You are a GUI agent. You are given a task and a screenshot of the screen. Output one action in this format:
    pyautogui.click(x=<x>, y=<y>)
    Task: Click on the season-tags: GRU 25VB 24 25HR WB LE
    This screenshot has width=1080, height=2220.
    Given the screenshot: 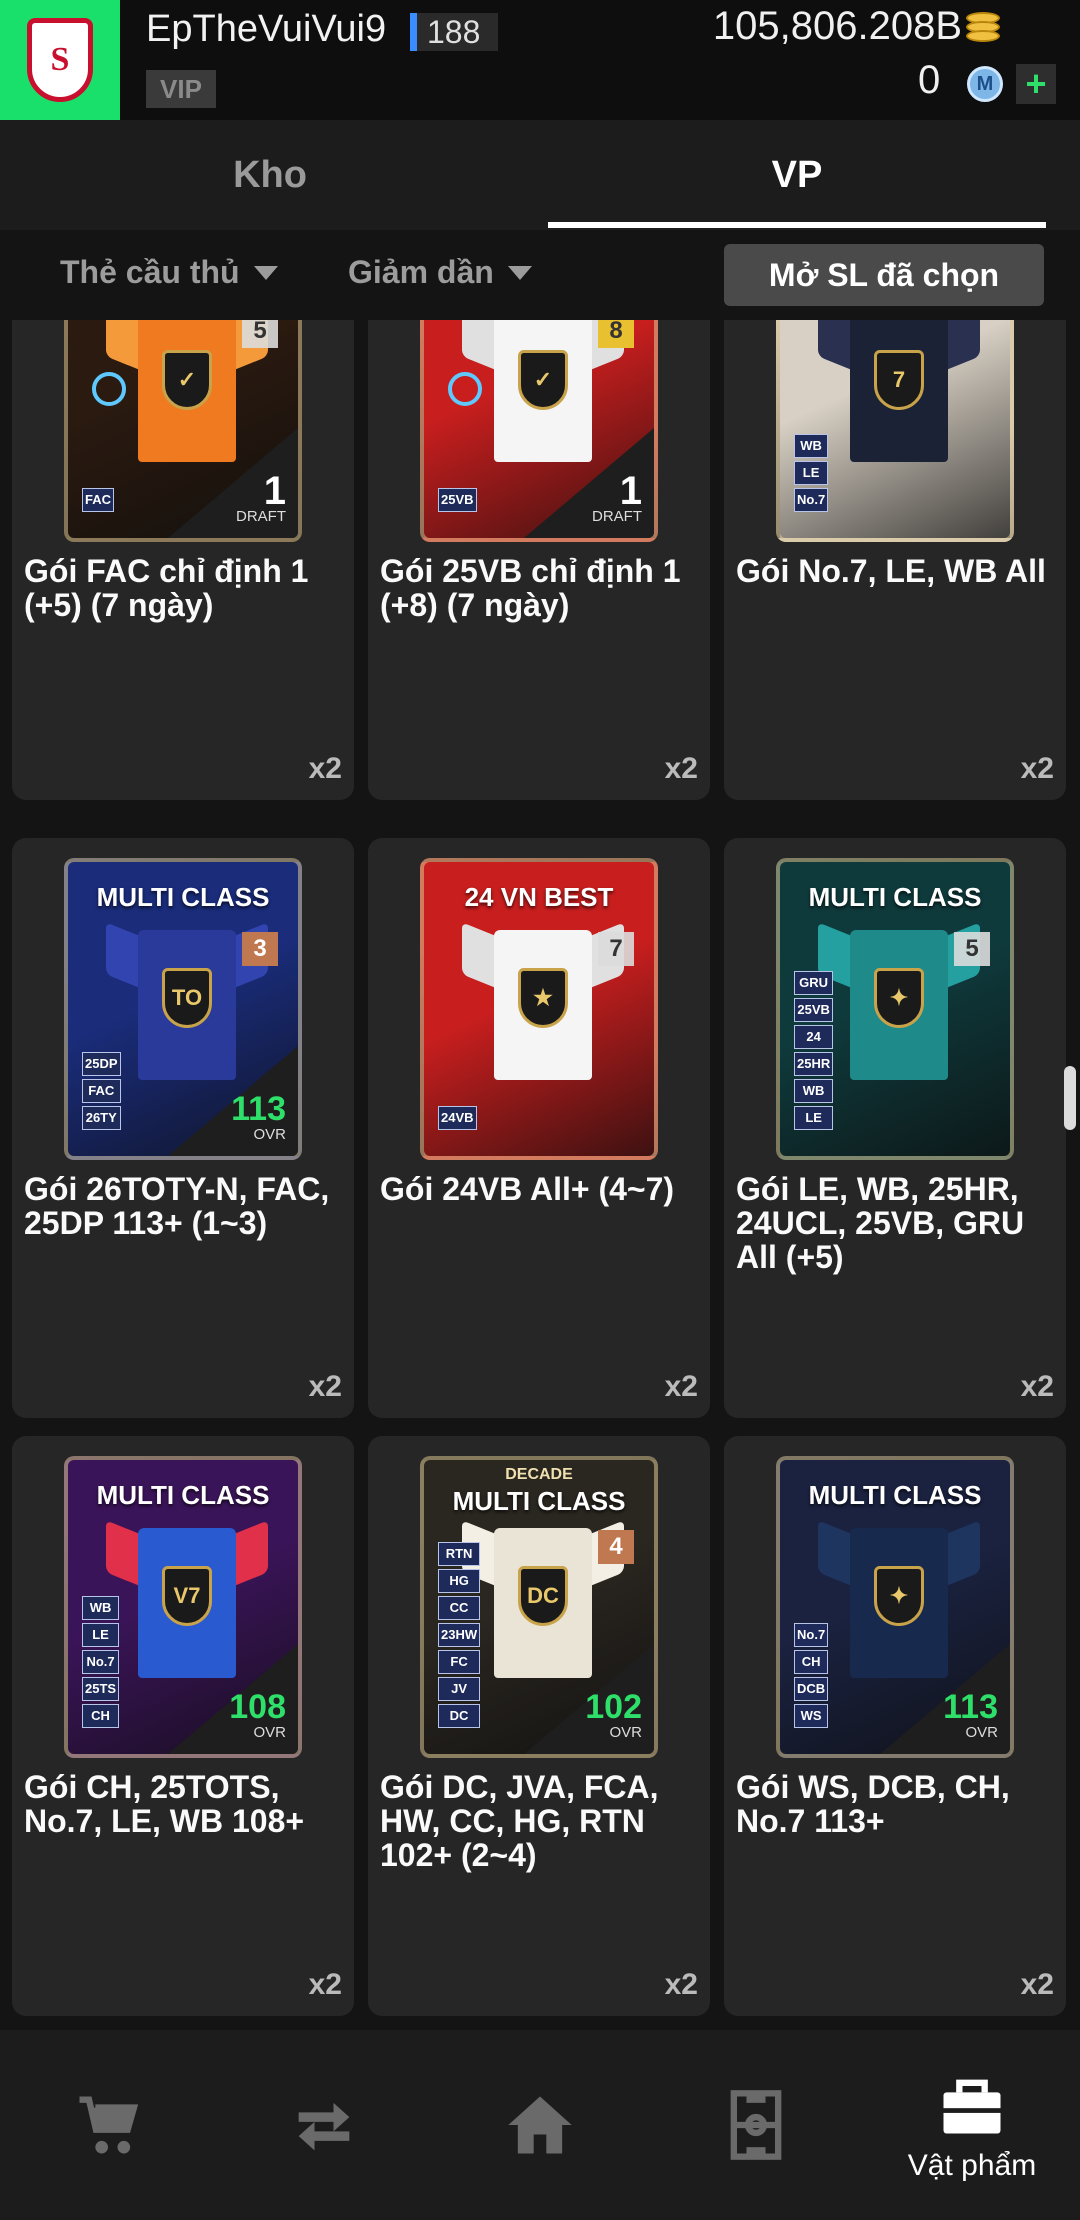 What is the action you would take?
    pyautogui.click(x=814, y=1050)
    